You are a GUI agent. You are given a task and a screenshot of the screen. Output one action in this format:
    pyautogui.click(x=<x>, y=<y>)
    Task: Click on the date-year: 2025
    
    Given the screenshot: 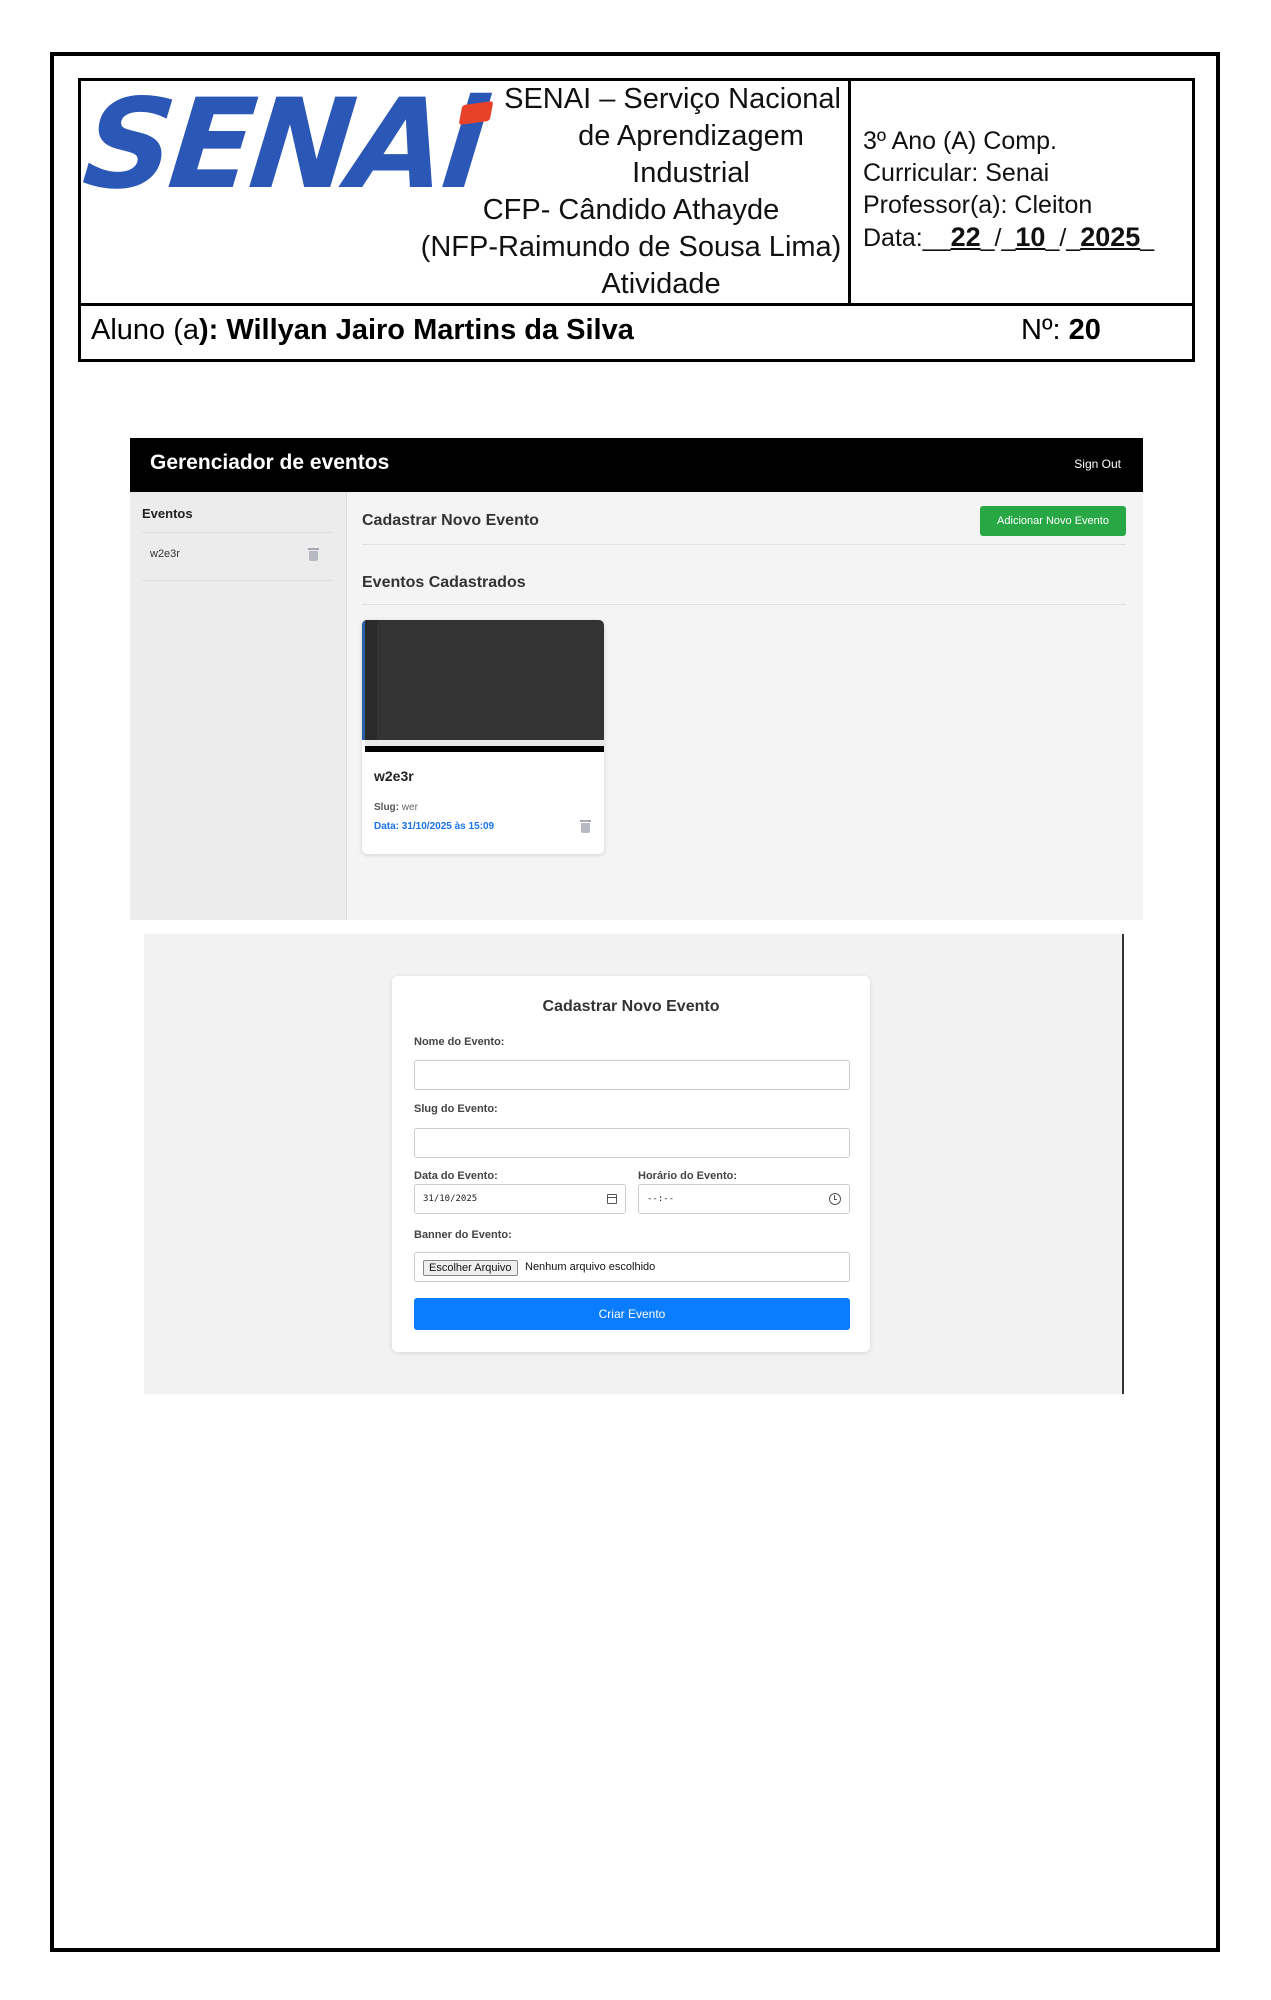 What is the action you would take?
    pyautogui.click(x=1110, y=237)
    